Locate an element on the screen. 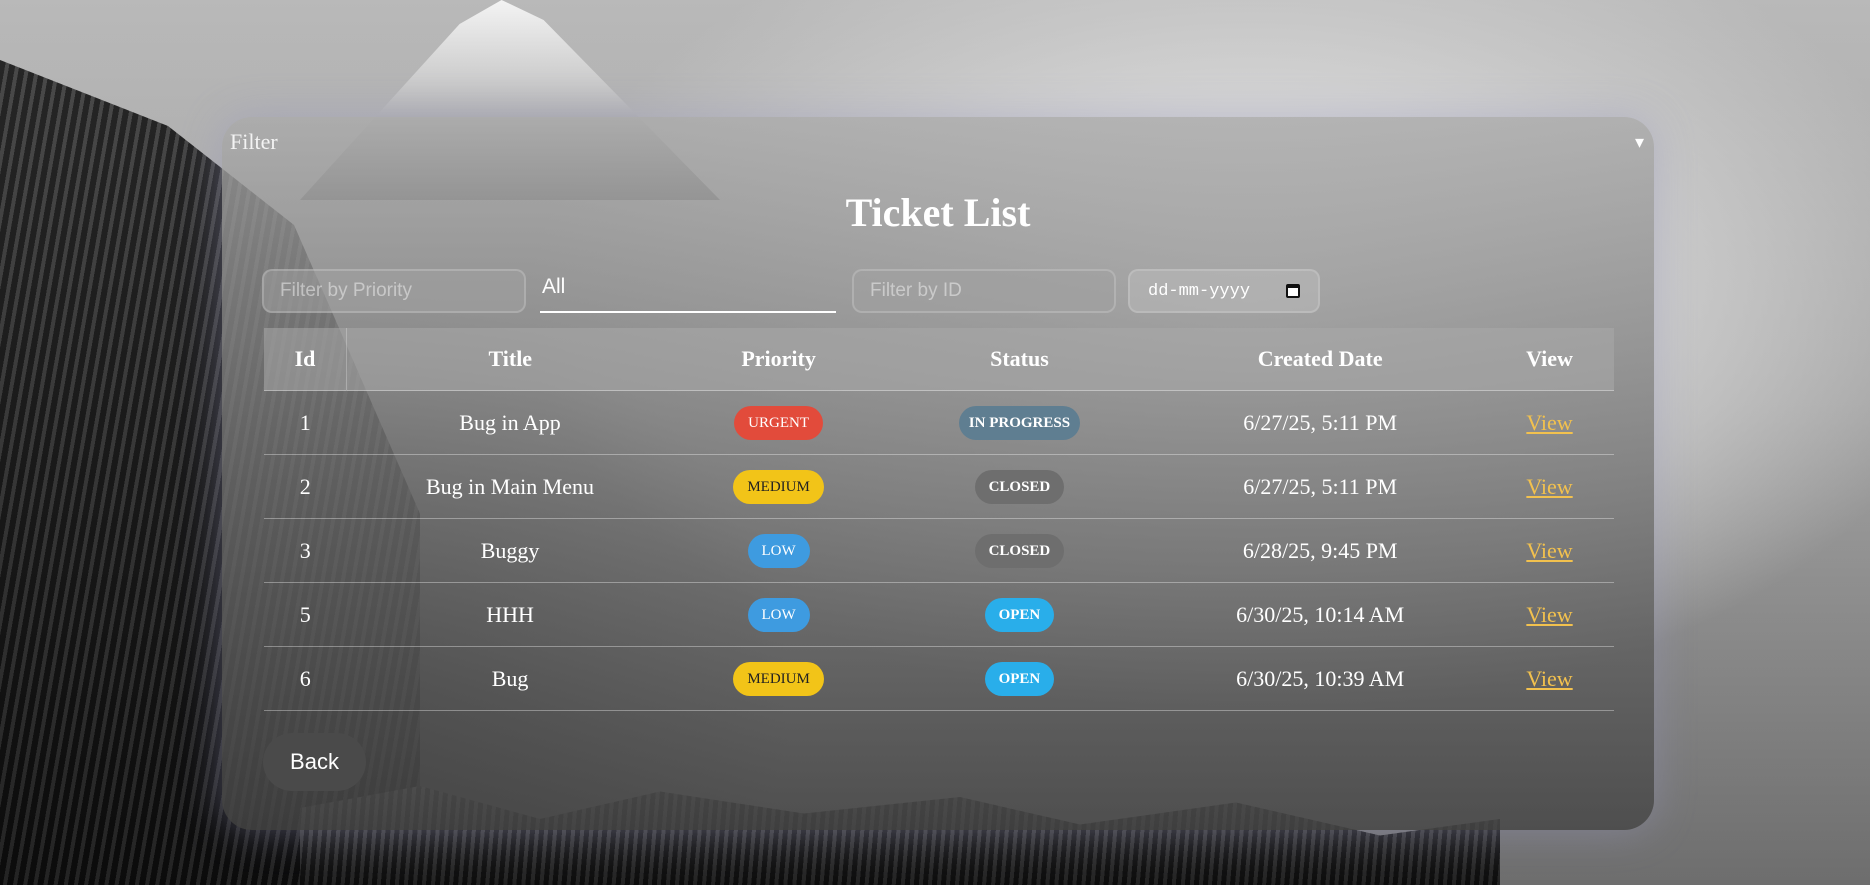 The height and width of the screenshot is (885, 1872). filter-bar: Filter ▾ is located at coordinates (938, 142).